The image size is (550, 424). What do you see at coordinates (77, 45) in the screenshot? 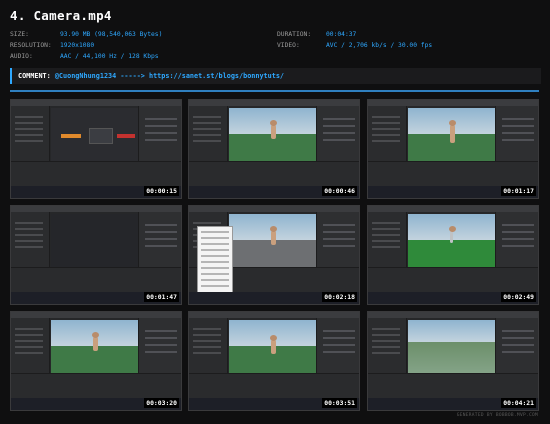
I see `resolution-value: 1920x1080` at bounding box center [77, 45].